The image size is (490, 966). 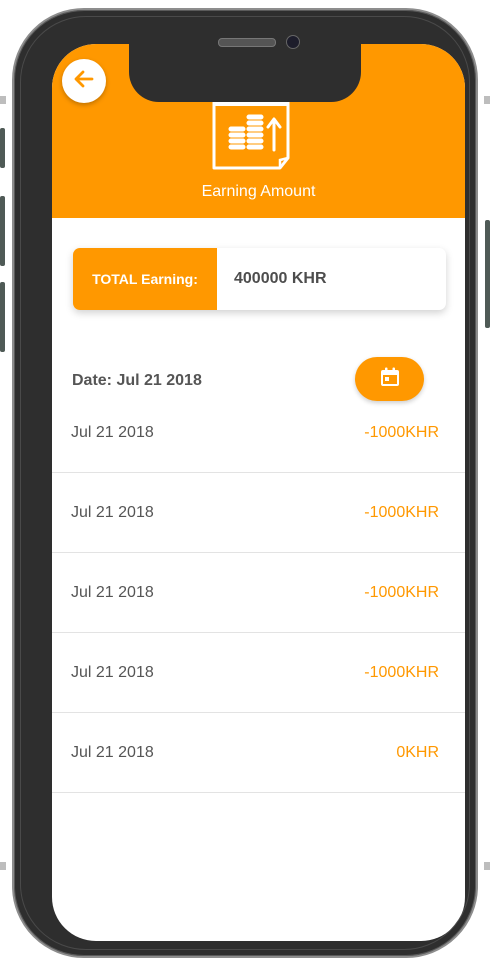 I want to click on selected-date-label: Date: Jul 21 2018, so click(x=137, y=380).